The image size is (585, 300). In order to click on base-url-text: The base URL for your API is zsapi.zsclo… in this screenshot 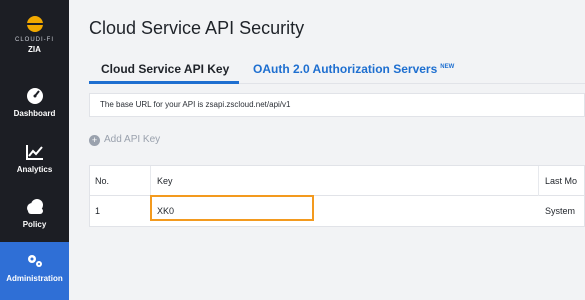, I will do `click(195, 104)`.